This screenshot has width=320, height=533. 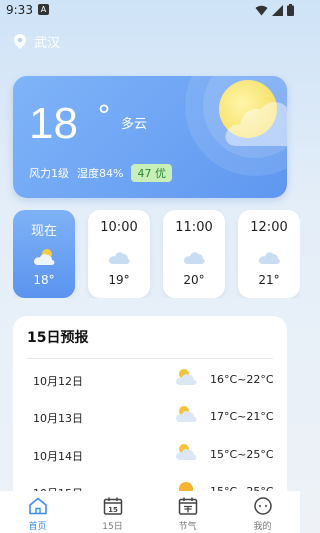 What do you see at coordinates (112, 527) in the screenshot?
I see `nav-label: 15日` at bounding box center [112, 527].